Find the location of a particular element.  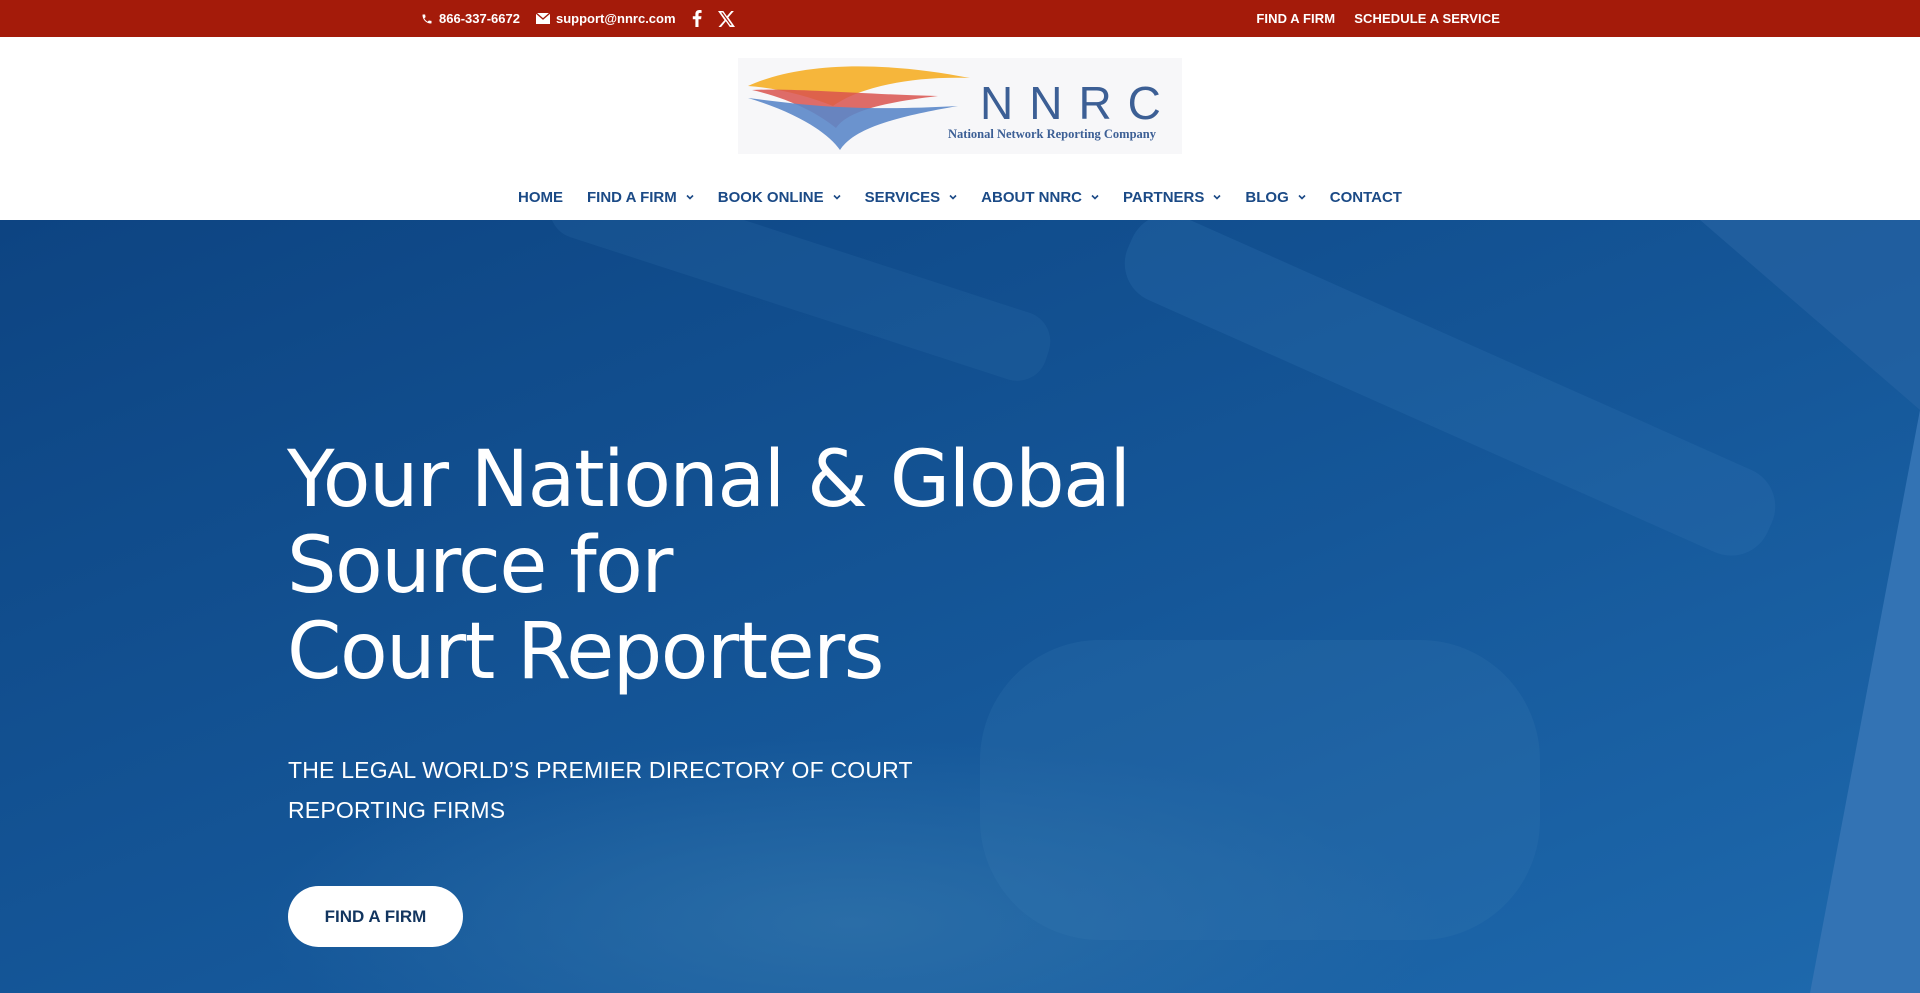

email-address: support@nnrc.com is located at coordinates (615, 18).